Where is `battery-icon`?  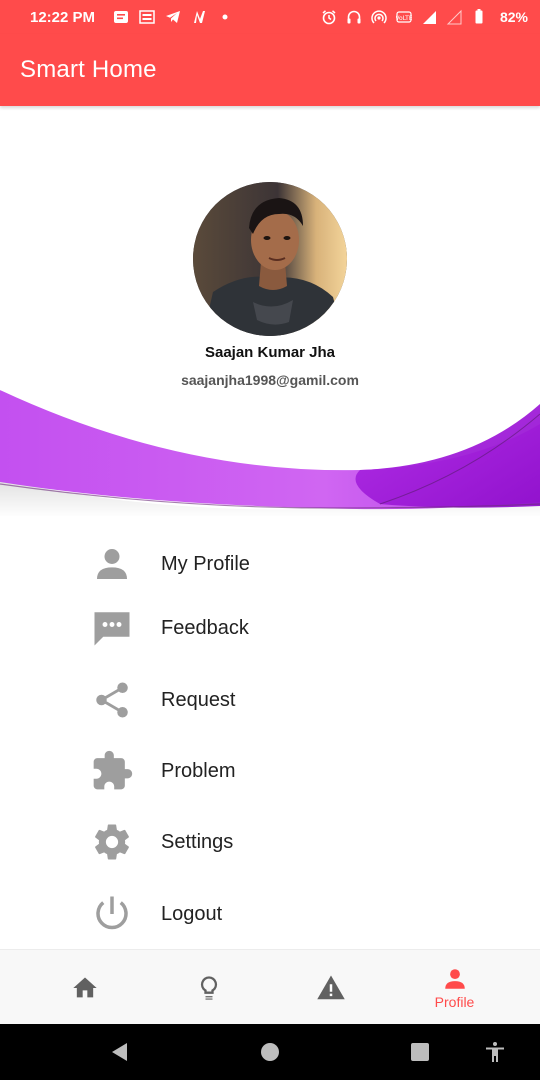 battery-icon is located at coordinates (479, 16).